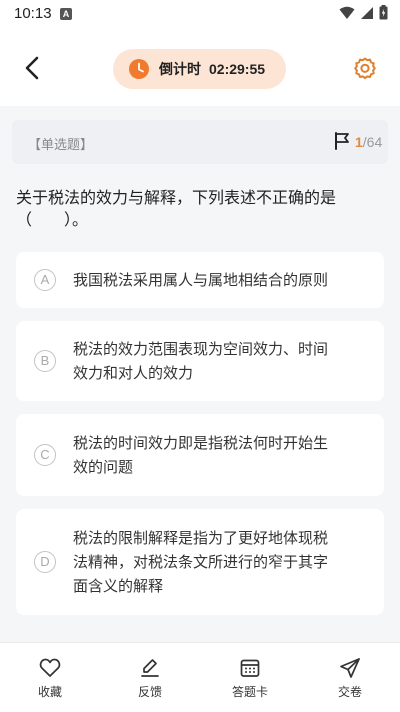 This screenshot has width=400, height=712. Describe the element at coordinates (150, 668) in the screenshot. I see `pencil-icon` at that location.